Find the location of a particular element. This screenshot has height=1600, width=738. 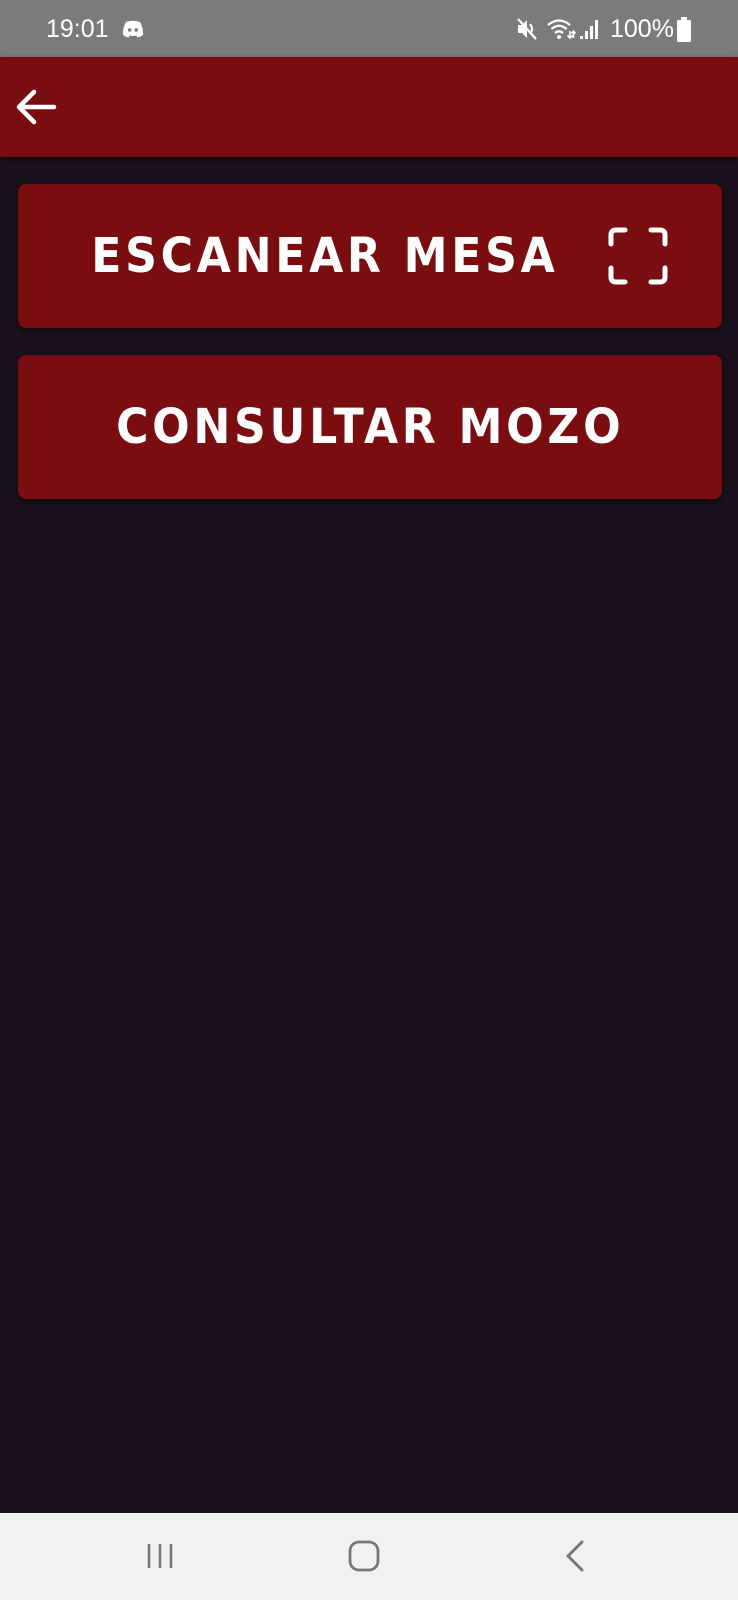

scan-table-button: ESCANEAR MESA is located at coordinates (370, 256).